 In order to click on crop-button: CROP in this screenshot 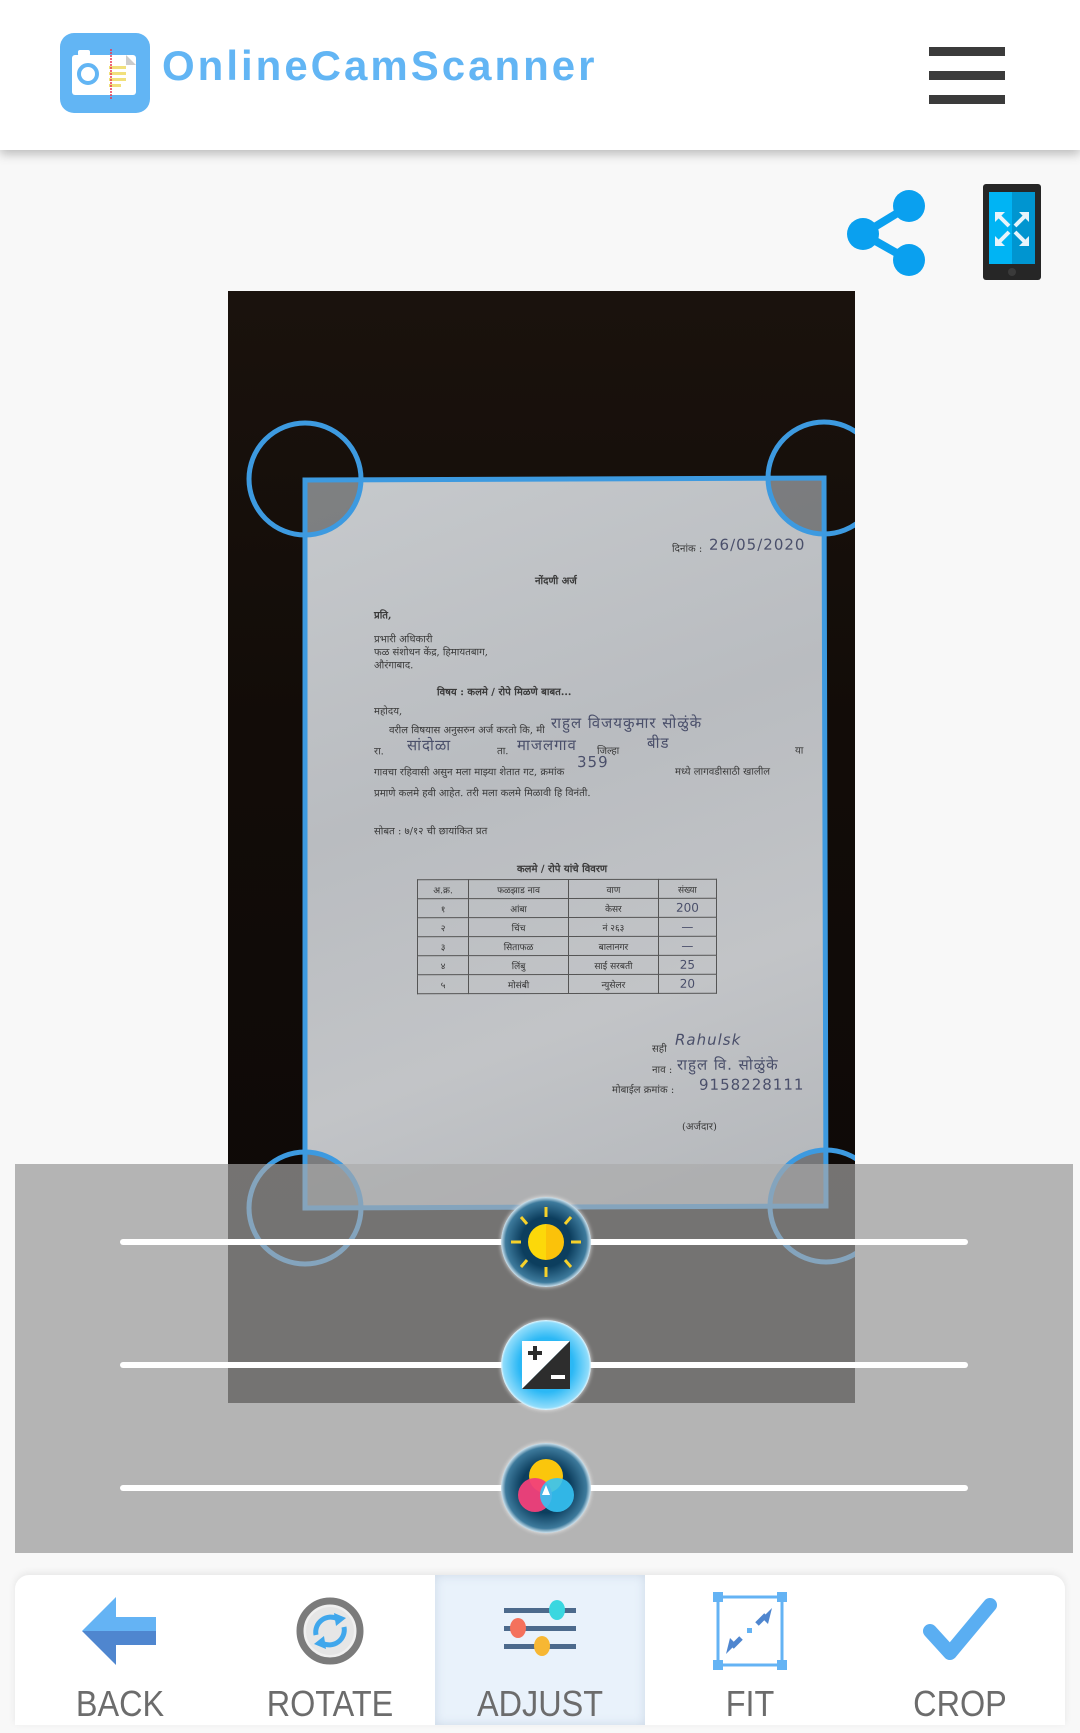, I will do `click(960, 1650)`.